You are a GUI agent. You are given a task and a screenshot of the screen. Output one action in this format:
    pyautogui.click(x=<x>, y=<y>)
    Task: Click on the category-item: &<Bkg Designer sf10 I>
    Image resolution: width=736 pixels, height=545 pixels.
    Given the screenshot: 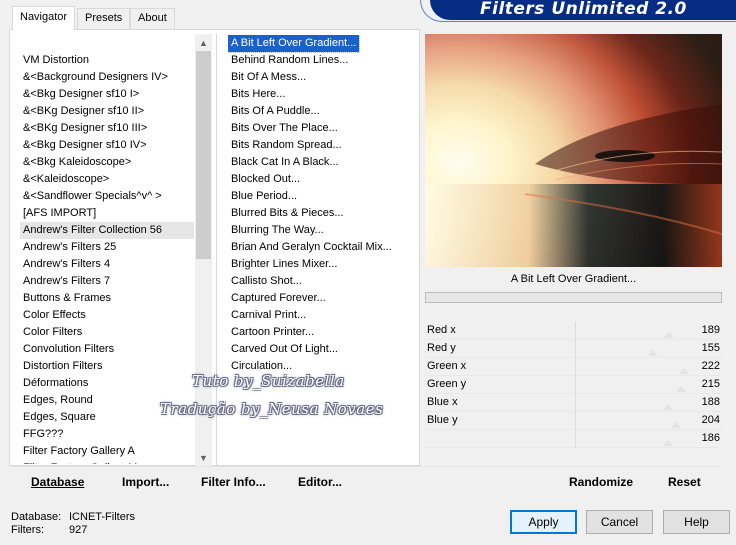 What is the action you would take?
    pyautogui.click(x=107, y=94)
    